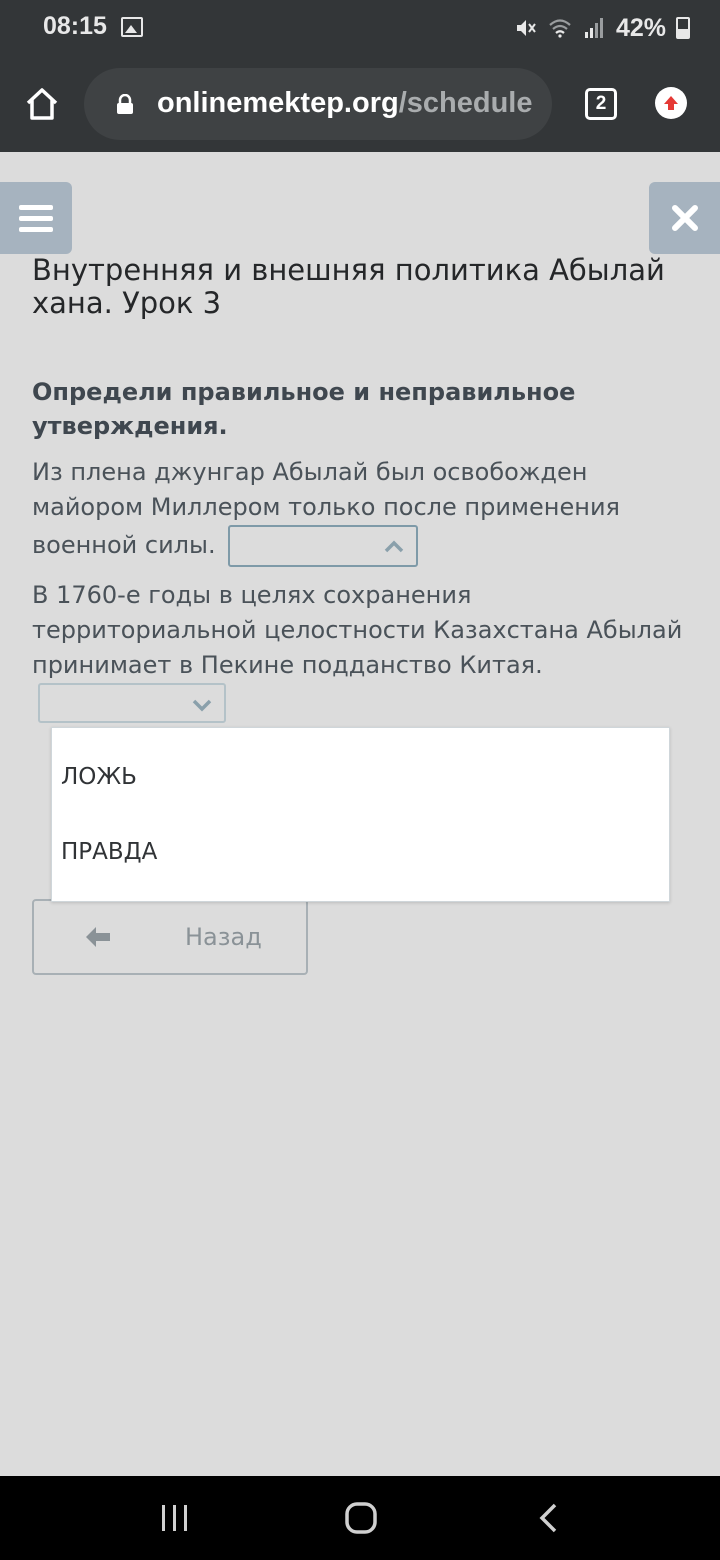 The width and height of the screenshot is (720, 1560). I want to click on url-text: onlinemektep.org/schedule, so click(344, 103).